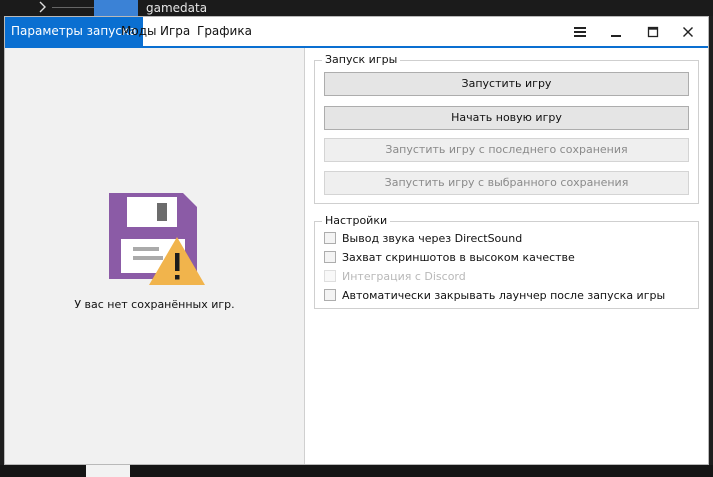 This screenshot has height=477, width=713. What do you see at coordinates (224, 31) in the screenshot?
I see `tab-graphics: Графика` at bounding box center [224, 31].